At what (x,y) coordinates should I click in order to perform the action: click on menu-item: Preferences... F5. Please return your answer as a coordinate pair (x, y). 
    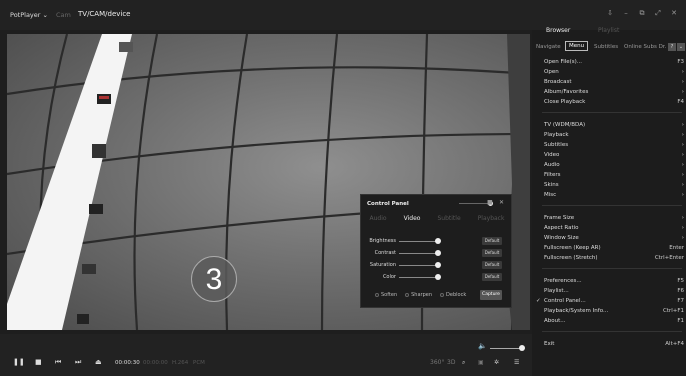
    Looking at the image, I should click on (614, 283).